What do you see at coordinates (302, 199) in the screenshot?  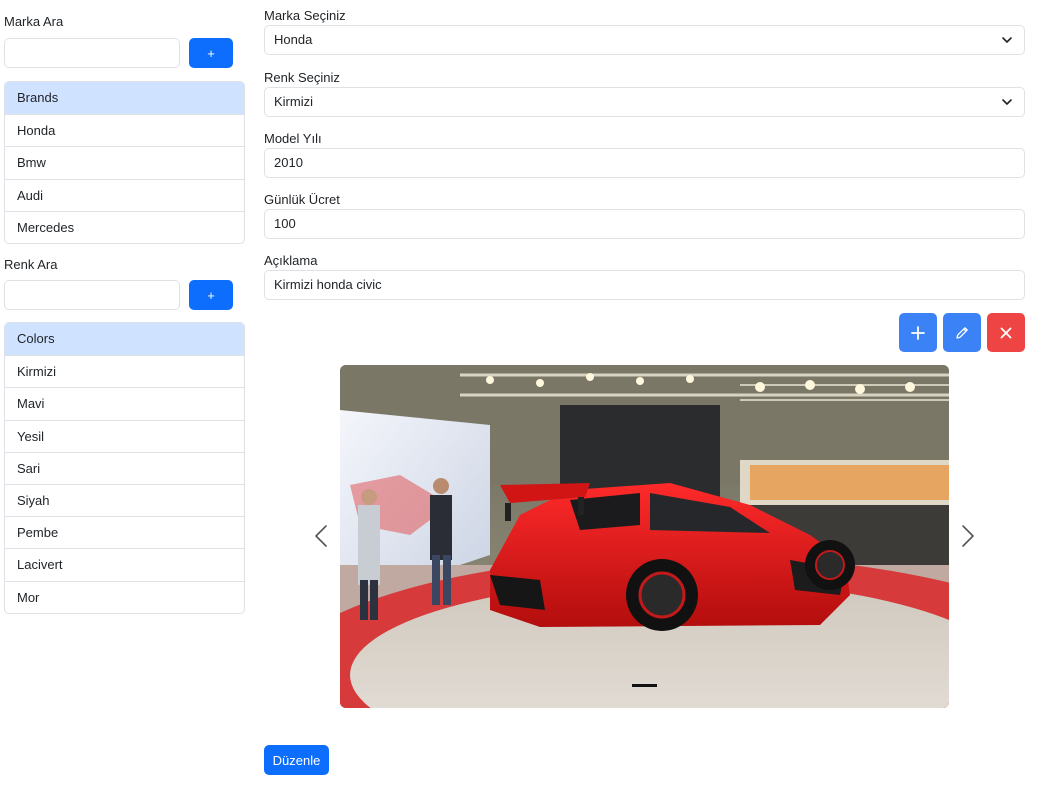 I see `daily-price-label: Günlük Ücret` at bounding box center [302, 199].